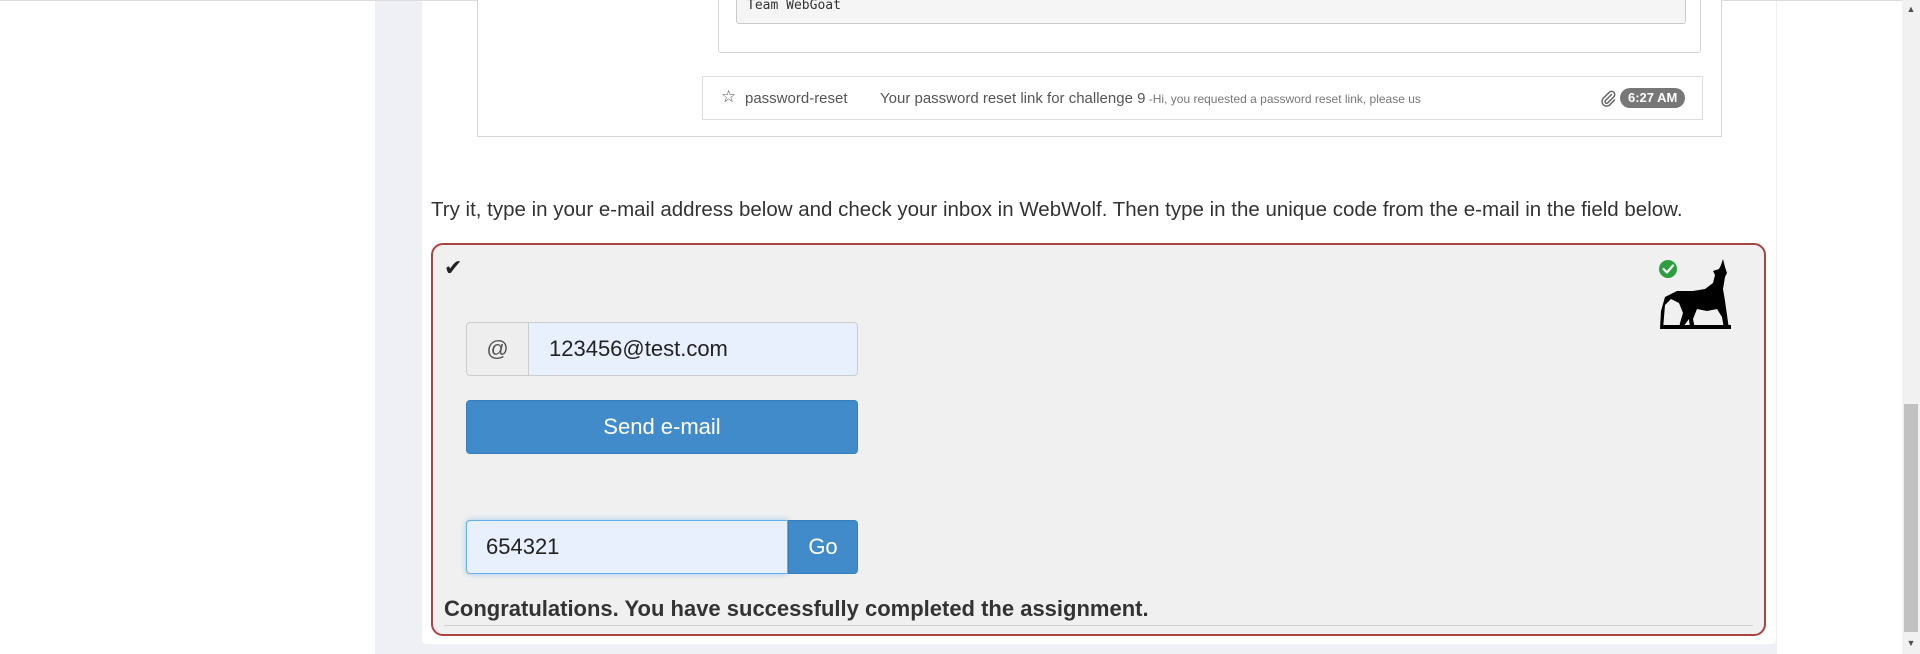  I want to click on scrollbar-thumb, so click(1911, 518).